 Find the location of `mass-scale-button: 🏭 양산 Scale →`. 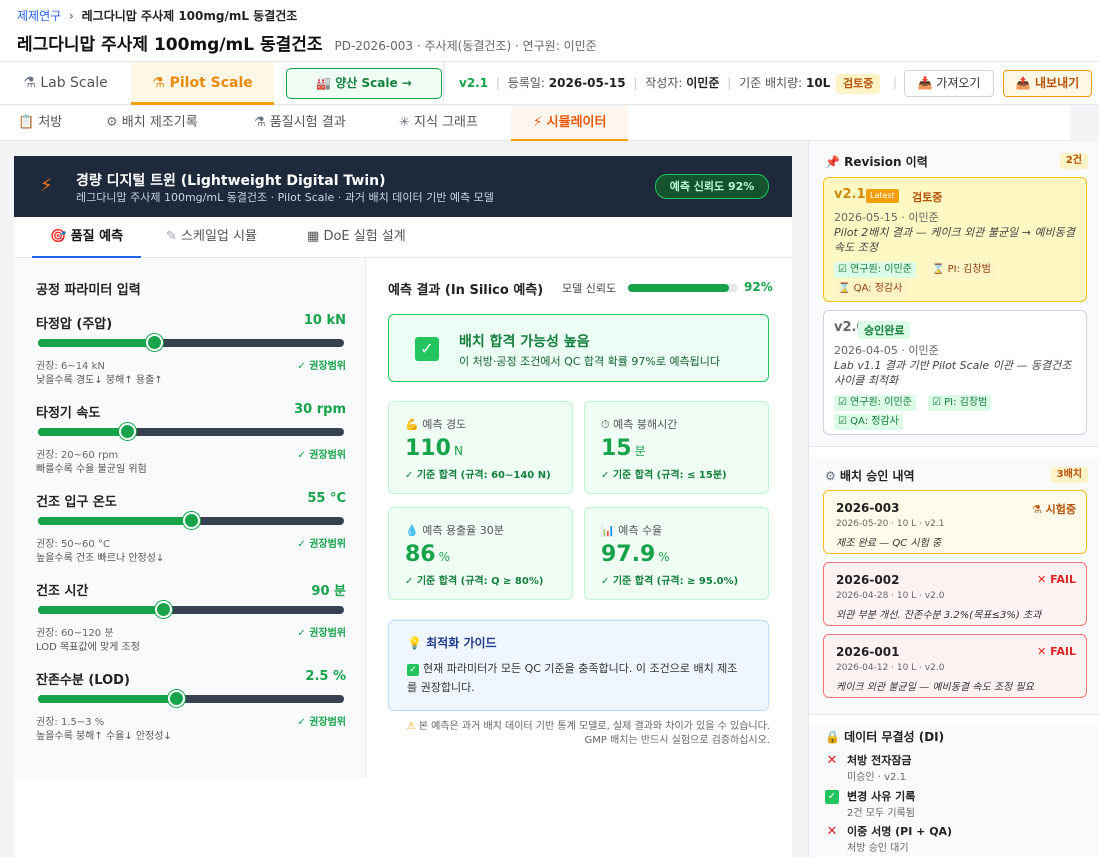

mass-scale-button: 🏭 양산 Scale → is located at coordinates (364, 83).